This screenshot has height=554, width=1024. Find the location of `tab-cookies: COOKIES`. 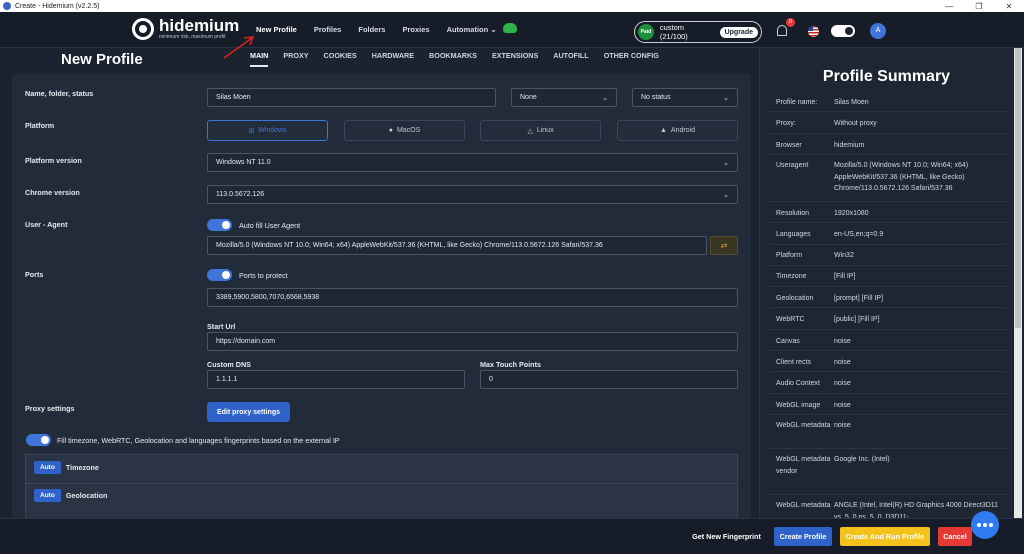

tab-cookies: COOKIES is located at coordinates (340, 59).